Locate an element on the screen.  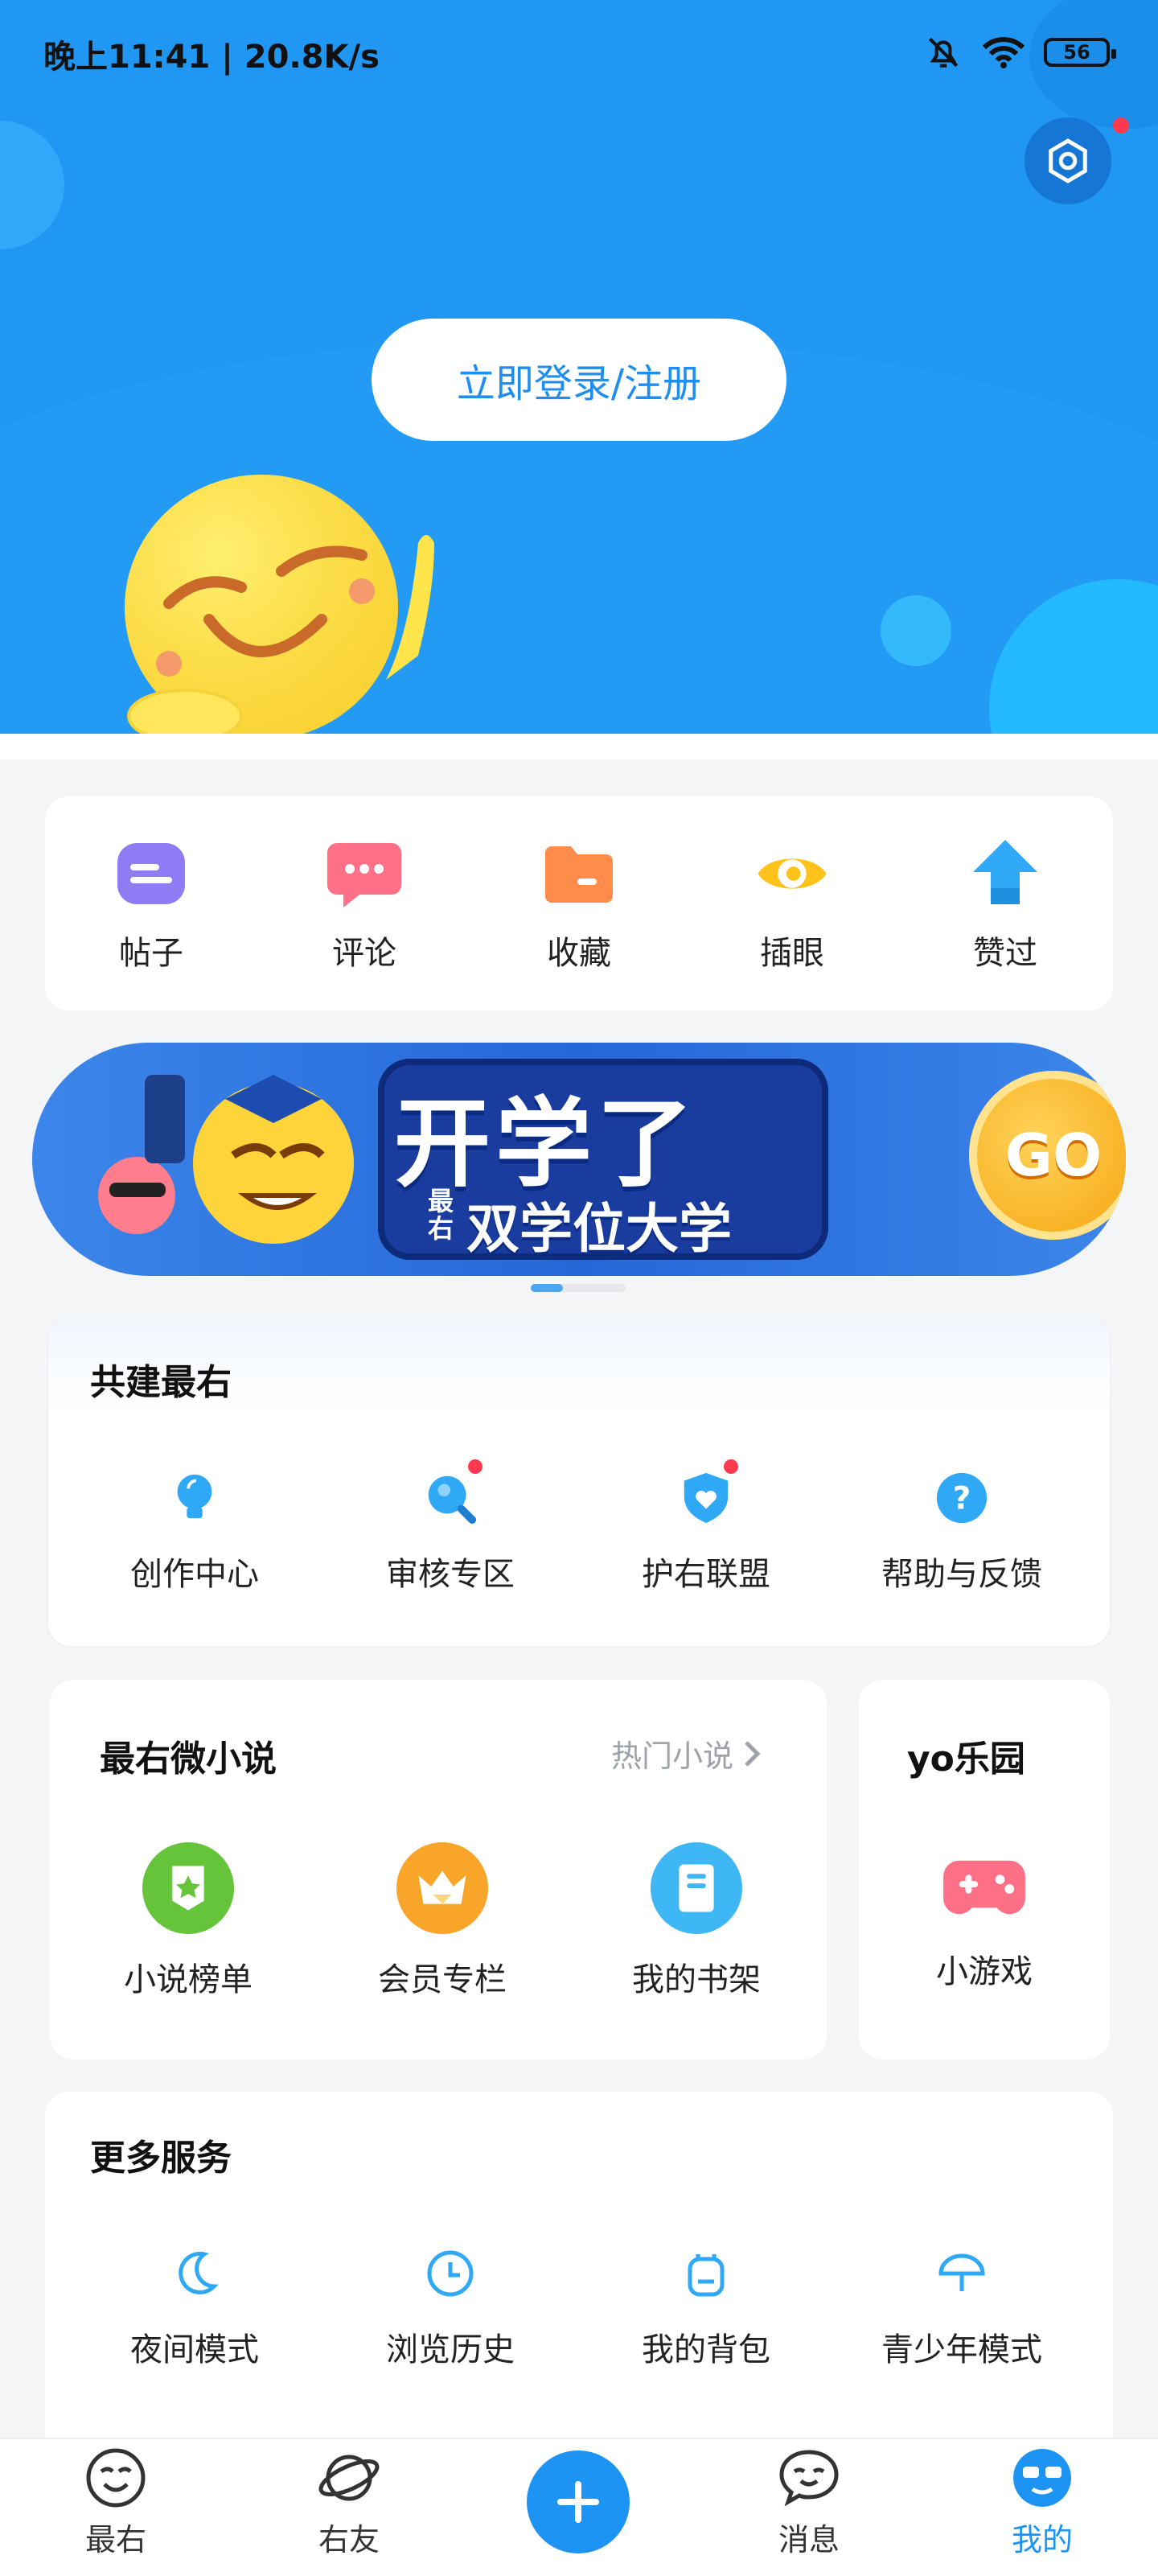
novel-title: 最右微小说 is located at coordinates (188, 1759).